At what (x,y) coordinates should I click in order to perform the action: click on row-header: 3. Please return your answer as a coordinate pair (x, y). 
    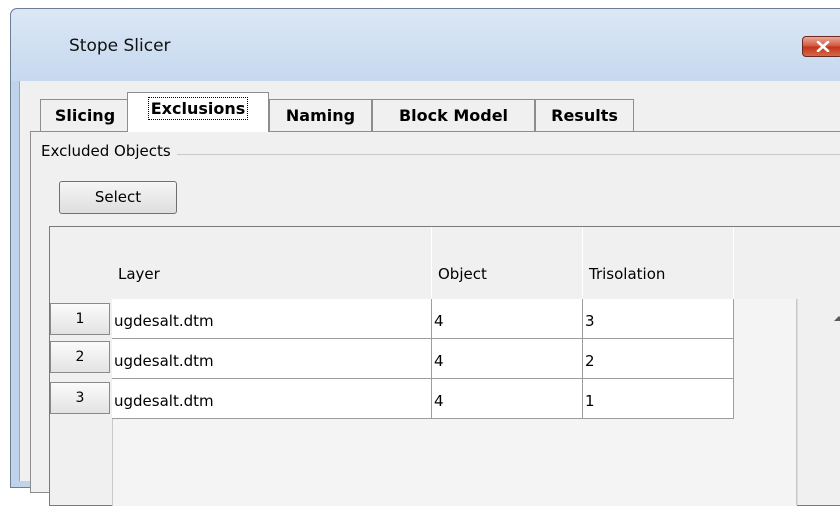
    Looking at the image, I should click on (80, 398).